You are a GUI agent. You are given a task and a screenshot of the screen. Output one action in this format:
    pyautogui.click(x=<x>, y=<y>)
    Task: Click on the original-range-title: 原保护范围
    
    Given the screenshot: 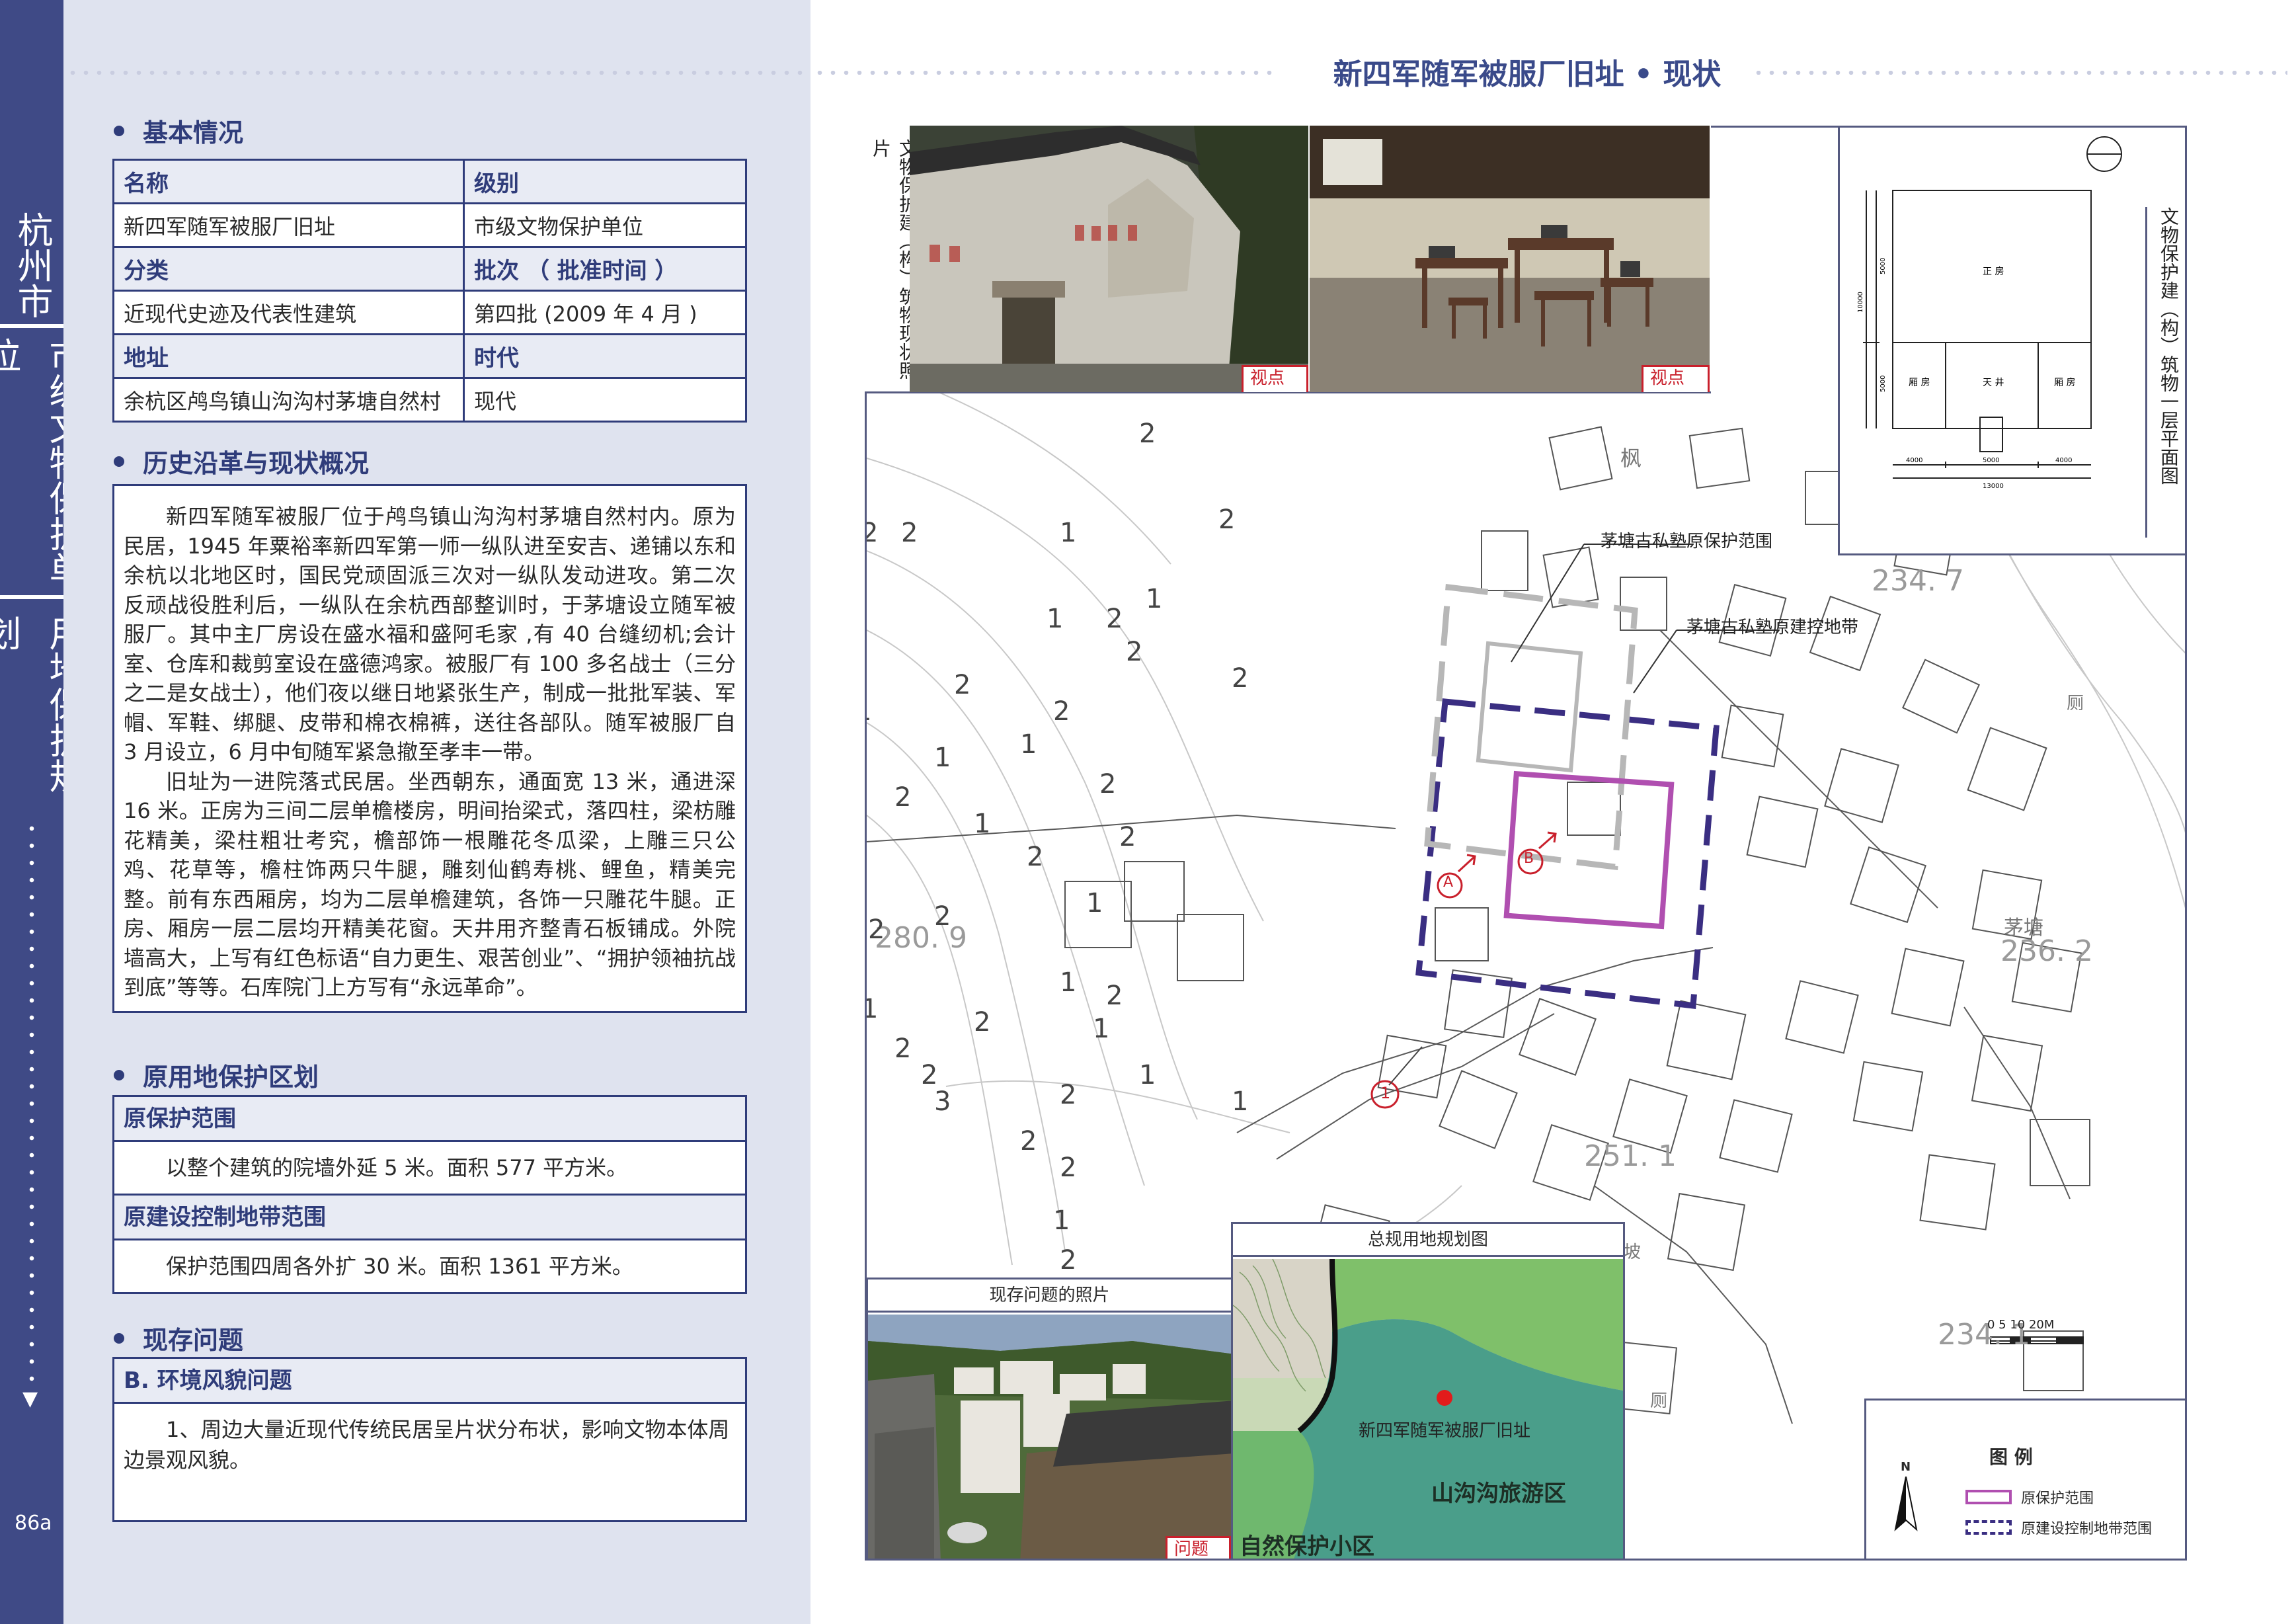 What is the action you would take?
    pyautogui.click(x=429, y=1119)
    